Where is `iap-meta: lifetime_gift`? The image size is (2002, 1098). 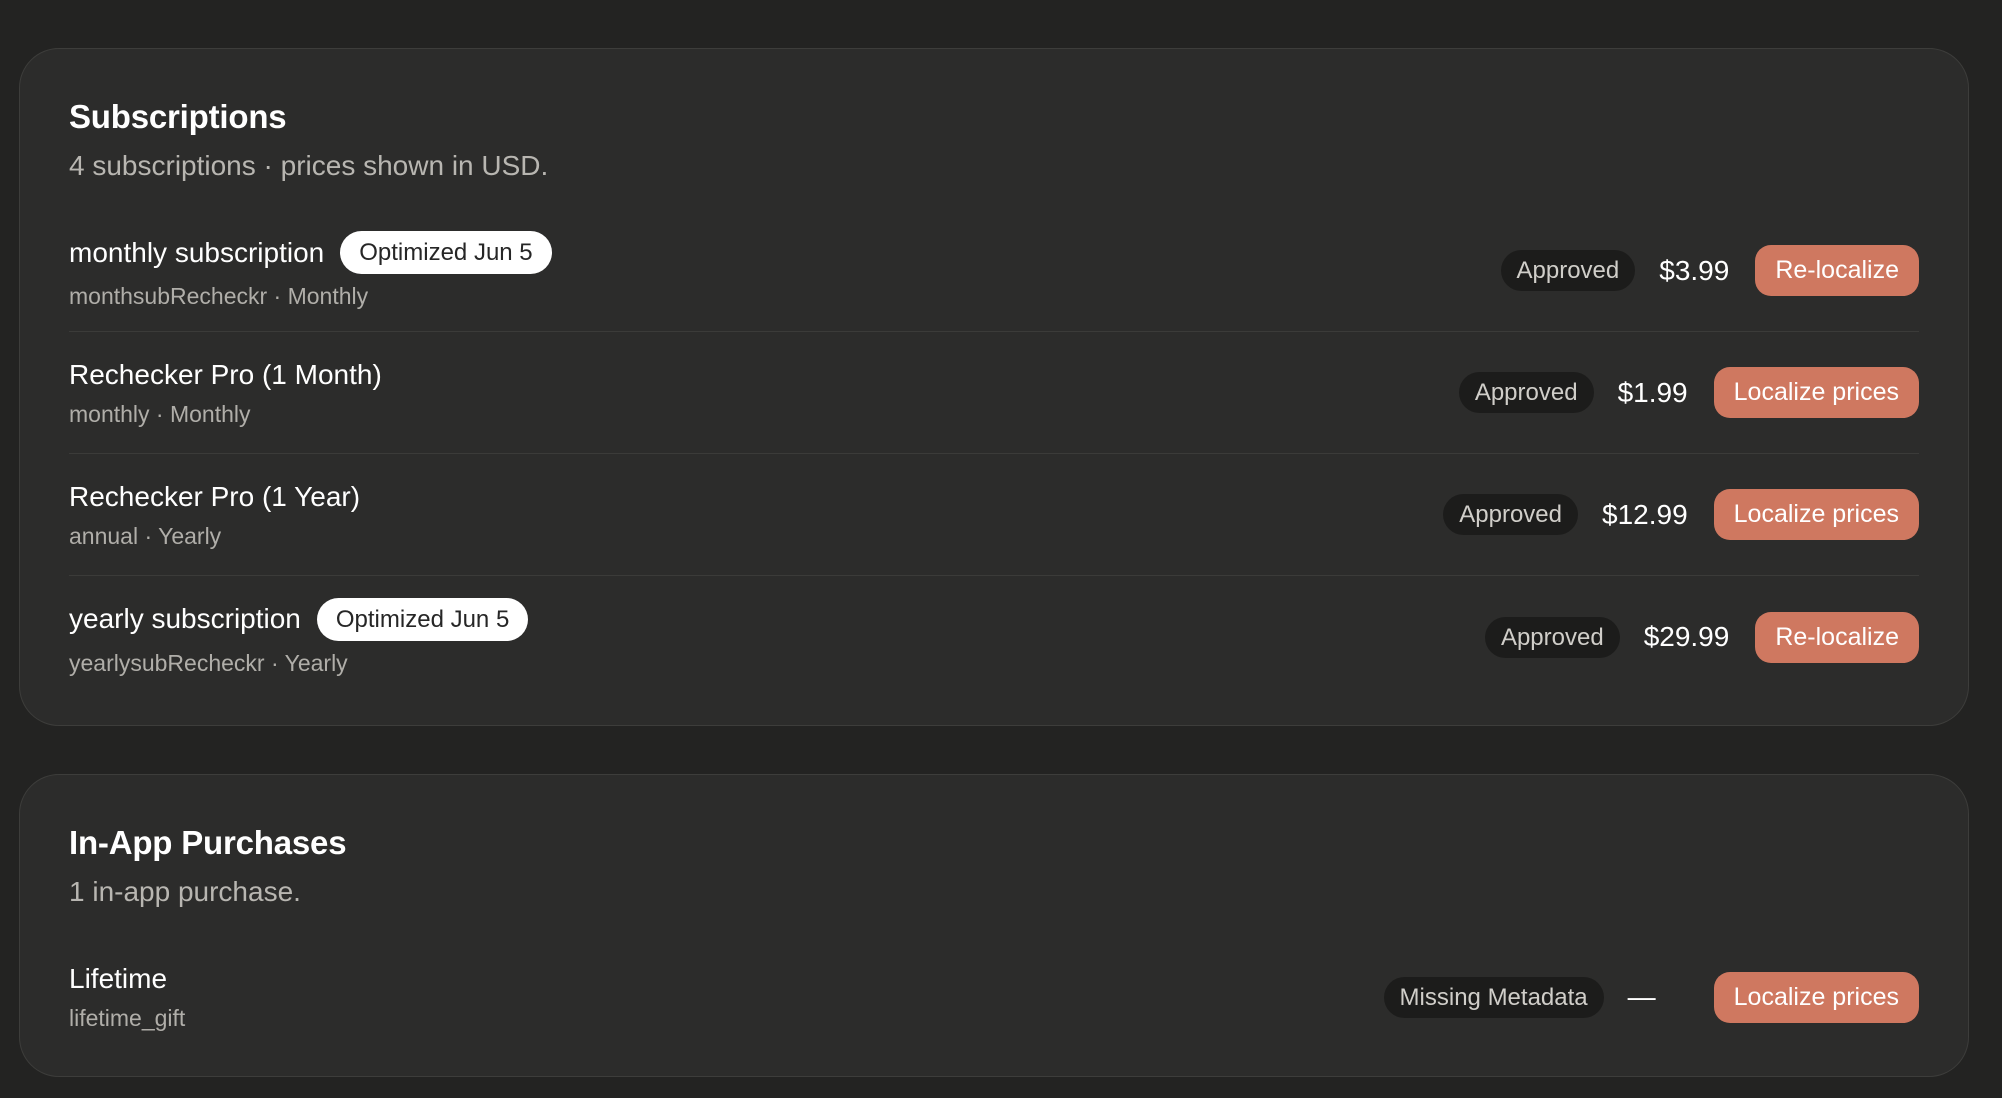
iap-meta: lifetime_gift is located at coordinates (127, 1018).